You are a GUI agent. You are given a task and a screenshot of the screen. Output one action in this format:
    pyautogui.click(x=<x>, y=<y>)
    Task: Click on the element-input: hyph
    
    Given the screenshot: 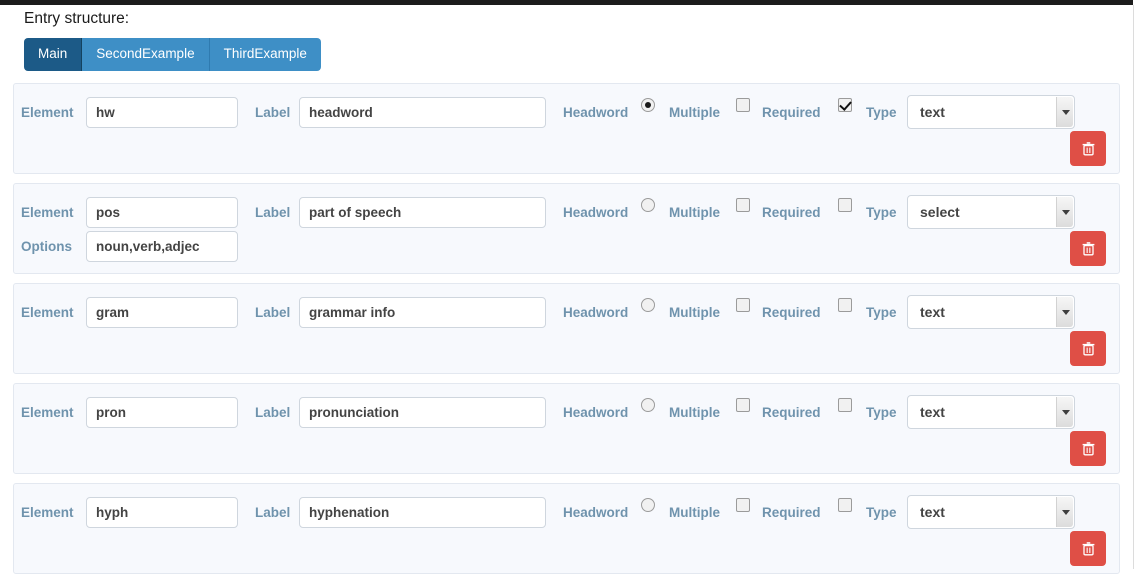 What is the action you would take?
    pyautogui.click(x=162, y=512)
    